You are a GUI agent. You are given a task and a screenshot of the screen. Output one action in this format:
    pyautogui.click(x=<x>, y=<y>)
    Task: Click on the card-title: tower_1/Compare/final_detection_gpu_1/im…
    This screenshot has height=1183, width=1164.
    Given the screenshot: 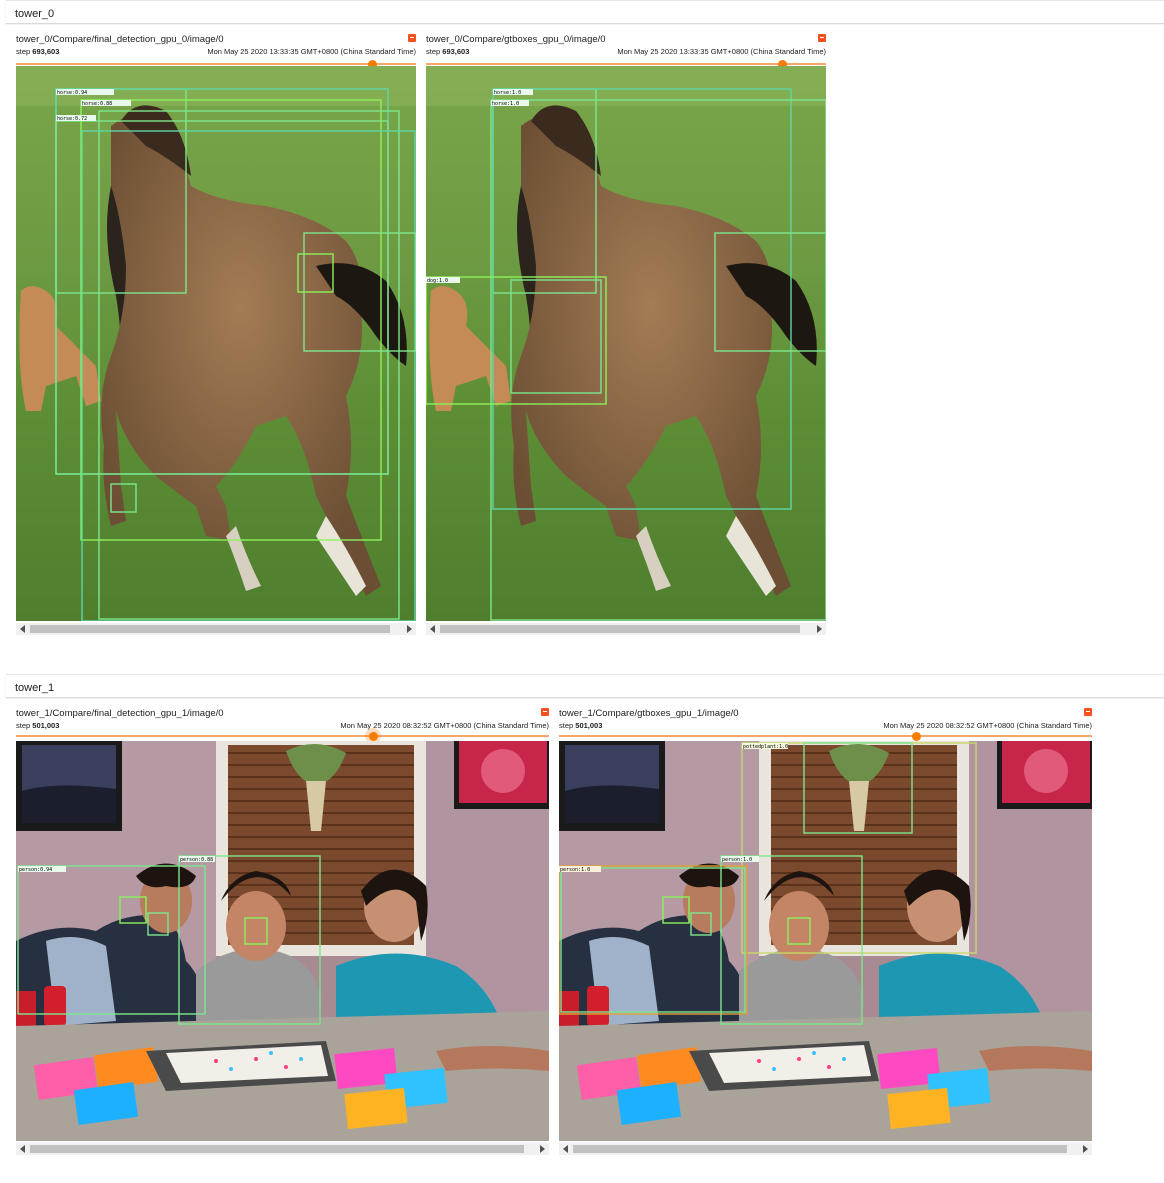 What is the action you would take?
    pyautogui.click(x=120, y=713)
    